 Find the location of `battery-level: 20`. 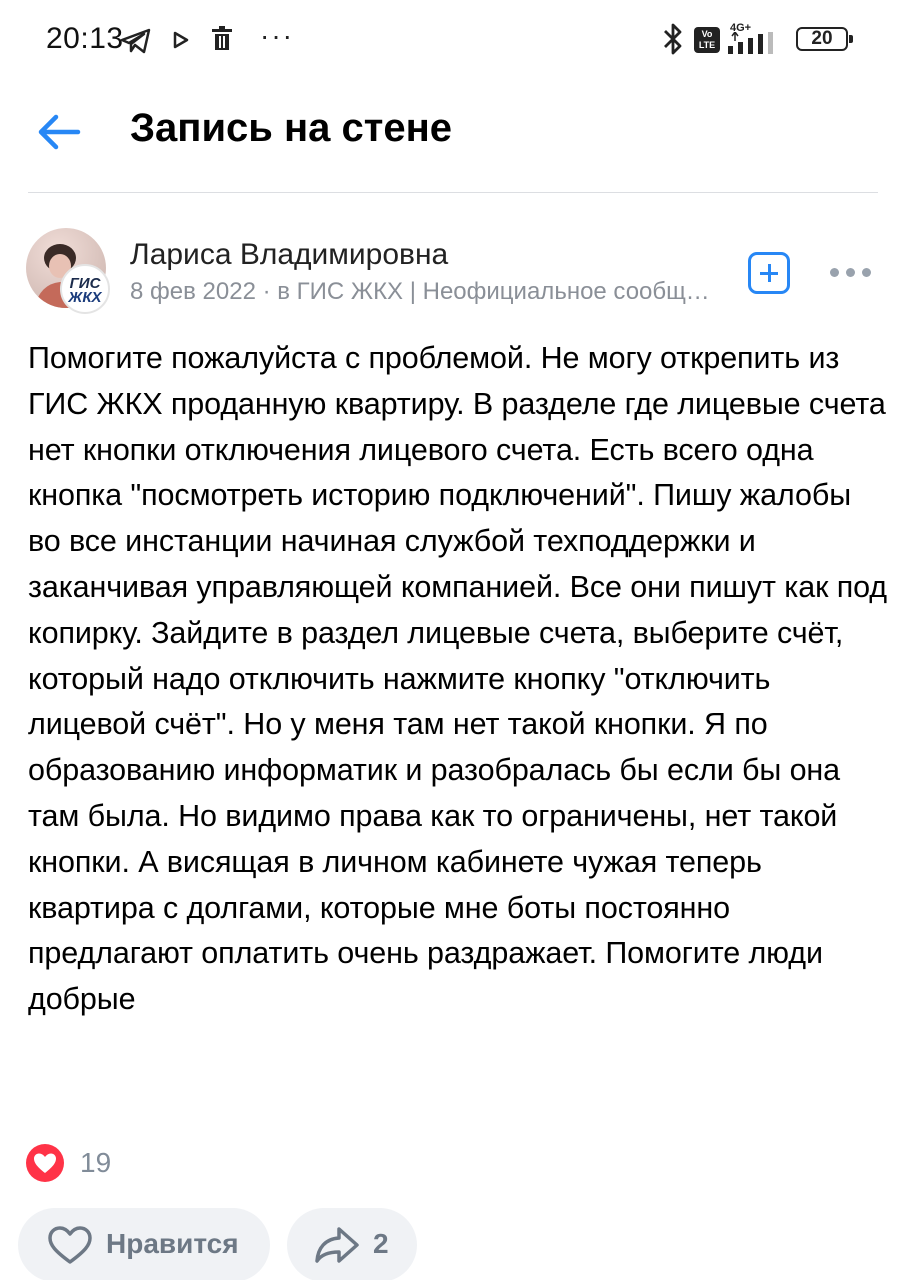

battery-level: 20 is located at coordinates (822, 38).